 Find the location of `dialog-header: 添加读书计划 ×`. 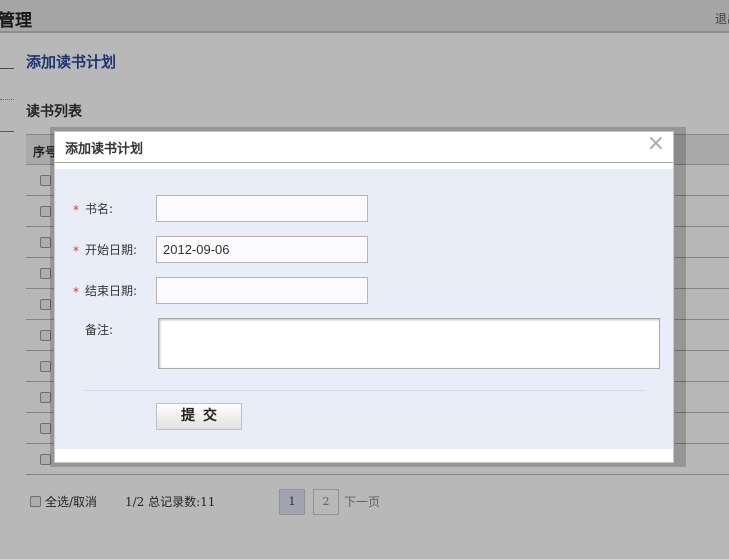

dialog-header: 添加读书计划 × is located at coordinates (364, 147).